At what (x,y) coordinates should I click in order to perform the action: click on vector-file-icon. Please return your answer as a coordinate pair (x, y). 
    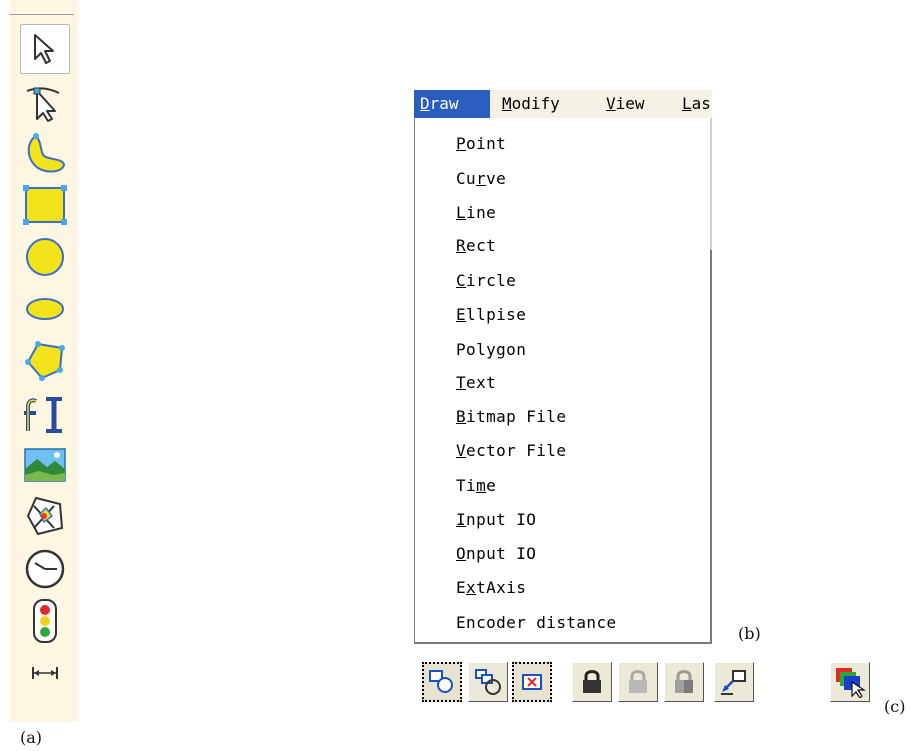
    Looking at the image, I should click on (45, 516).